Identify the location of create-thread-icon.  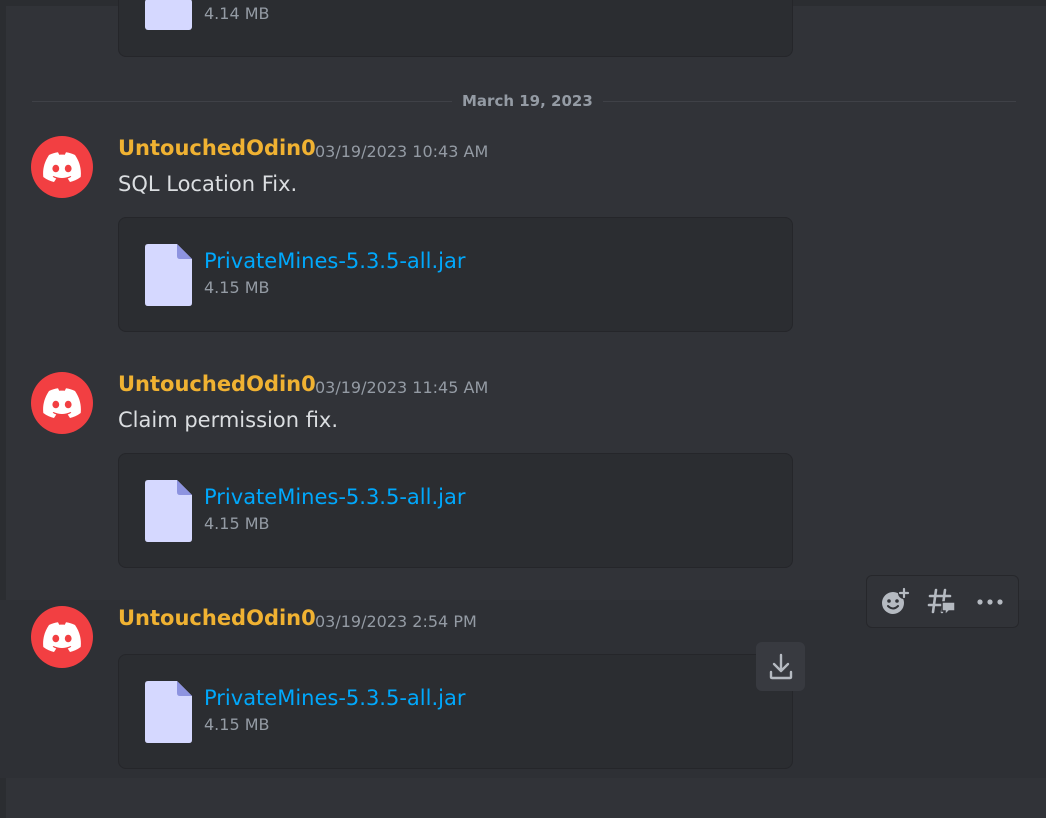
(942, 602).